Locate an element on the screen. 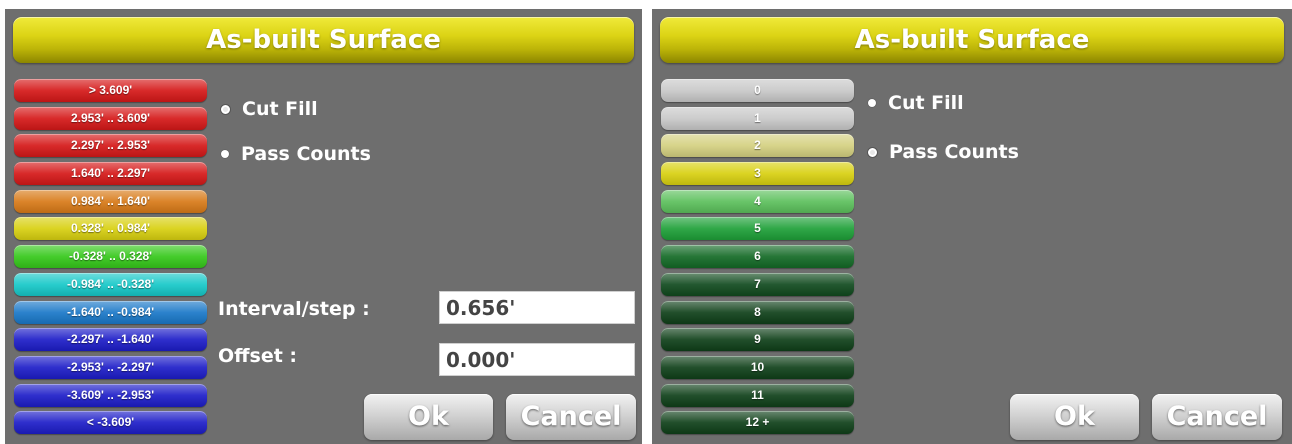  offset-input is located at coordinates (537, 359).